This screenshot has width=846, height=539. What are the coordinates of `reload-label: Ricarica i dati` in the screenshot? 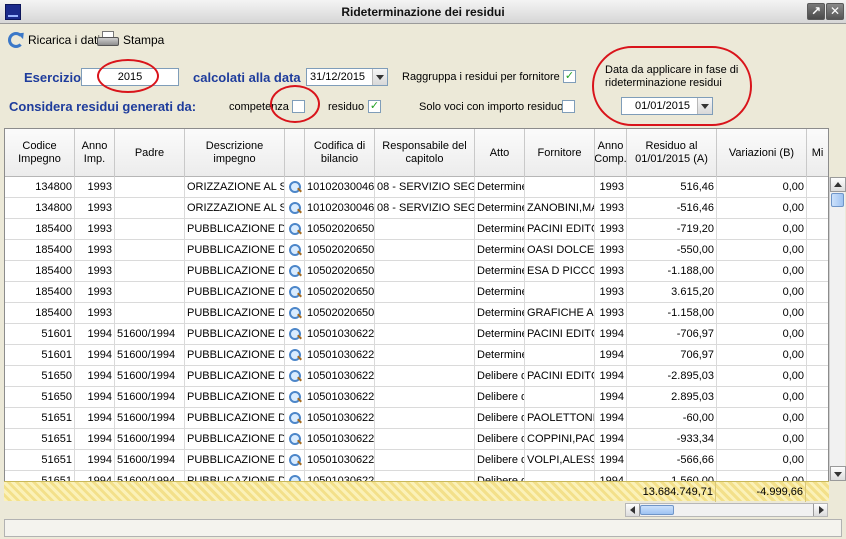 It's located at (64, 40).